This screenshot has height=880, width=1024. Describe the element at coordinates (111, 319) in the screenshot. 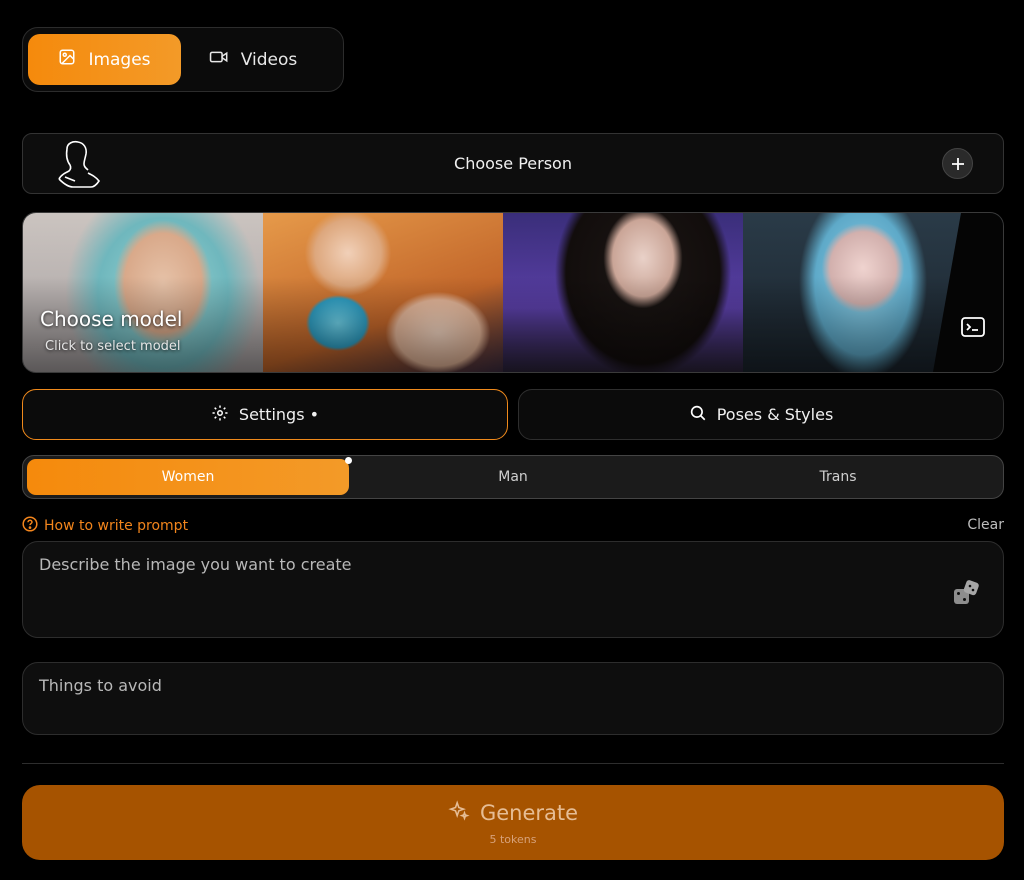

I see `model-title: Choose model` at that location.